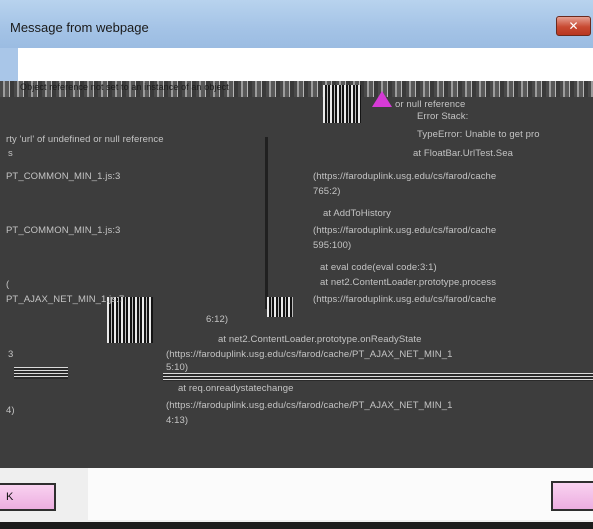 Image resolution: width=593 pixels, height=529 pixels. What do you see at coordinates (357, 213) in the screenshot?
I see `message-line: at AddToHistory` at bounding box center [357, 213].